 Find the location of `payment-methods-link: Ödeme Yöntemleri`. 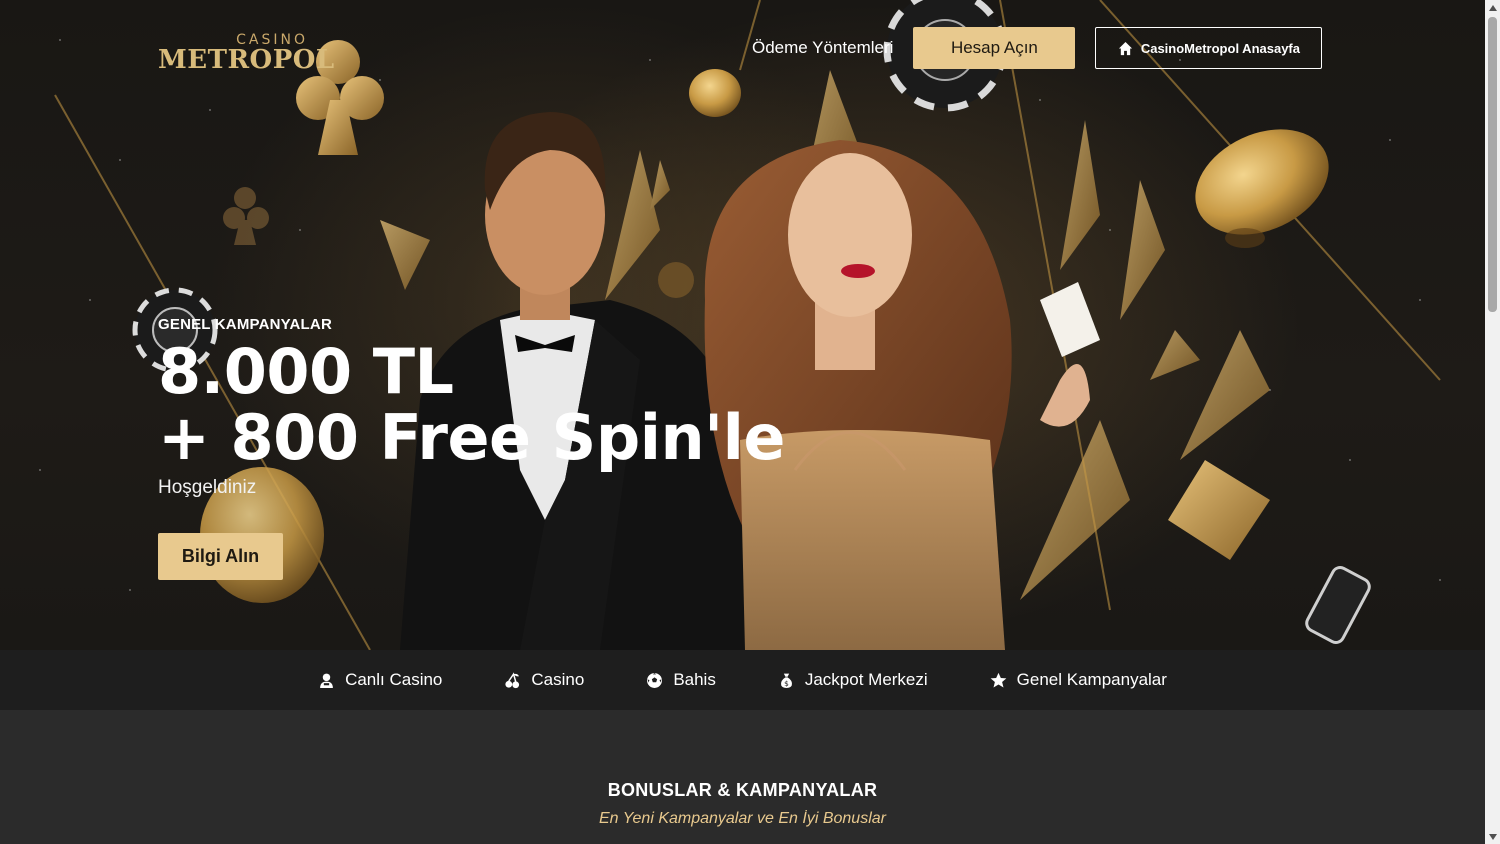

payment-methods-link: Ödeme Yöntemleri is located at coordinates (822, 48).